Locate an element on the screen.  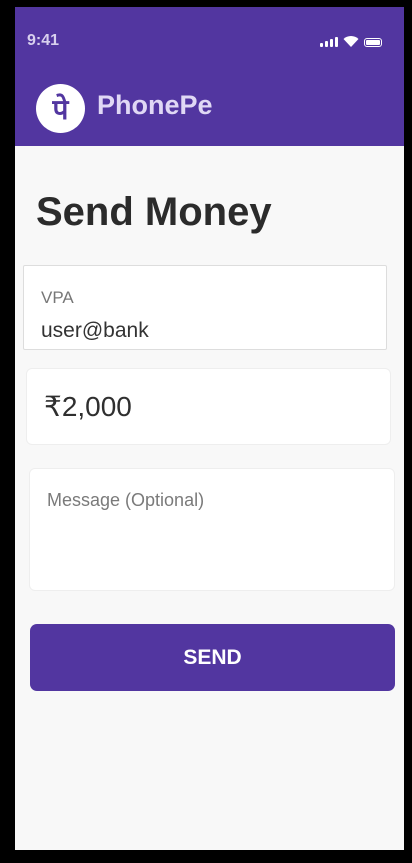
page-title: Send Money is located at coordinates (154, 212).